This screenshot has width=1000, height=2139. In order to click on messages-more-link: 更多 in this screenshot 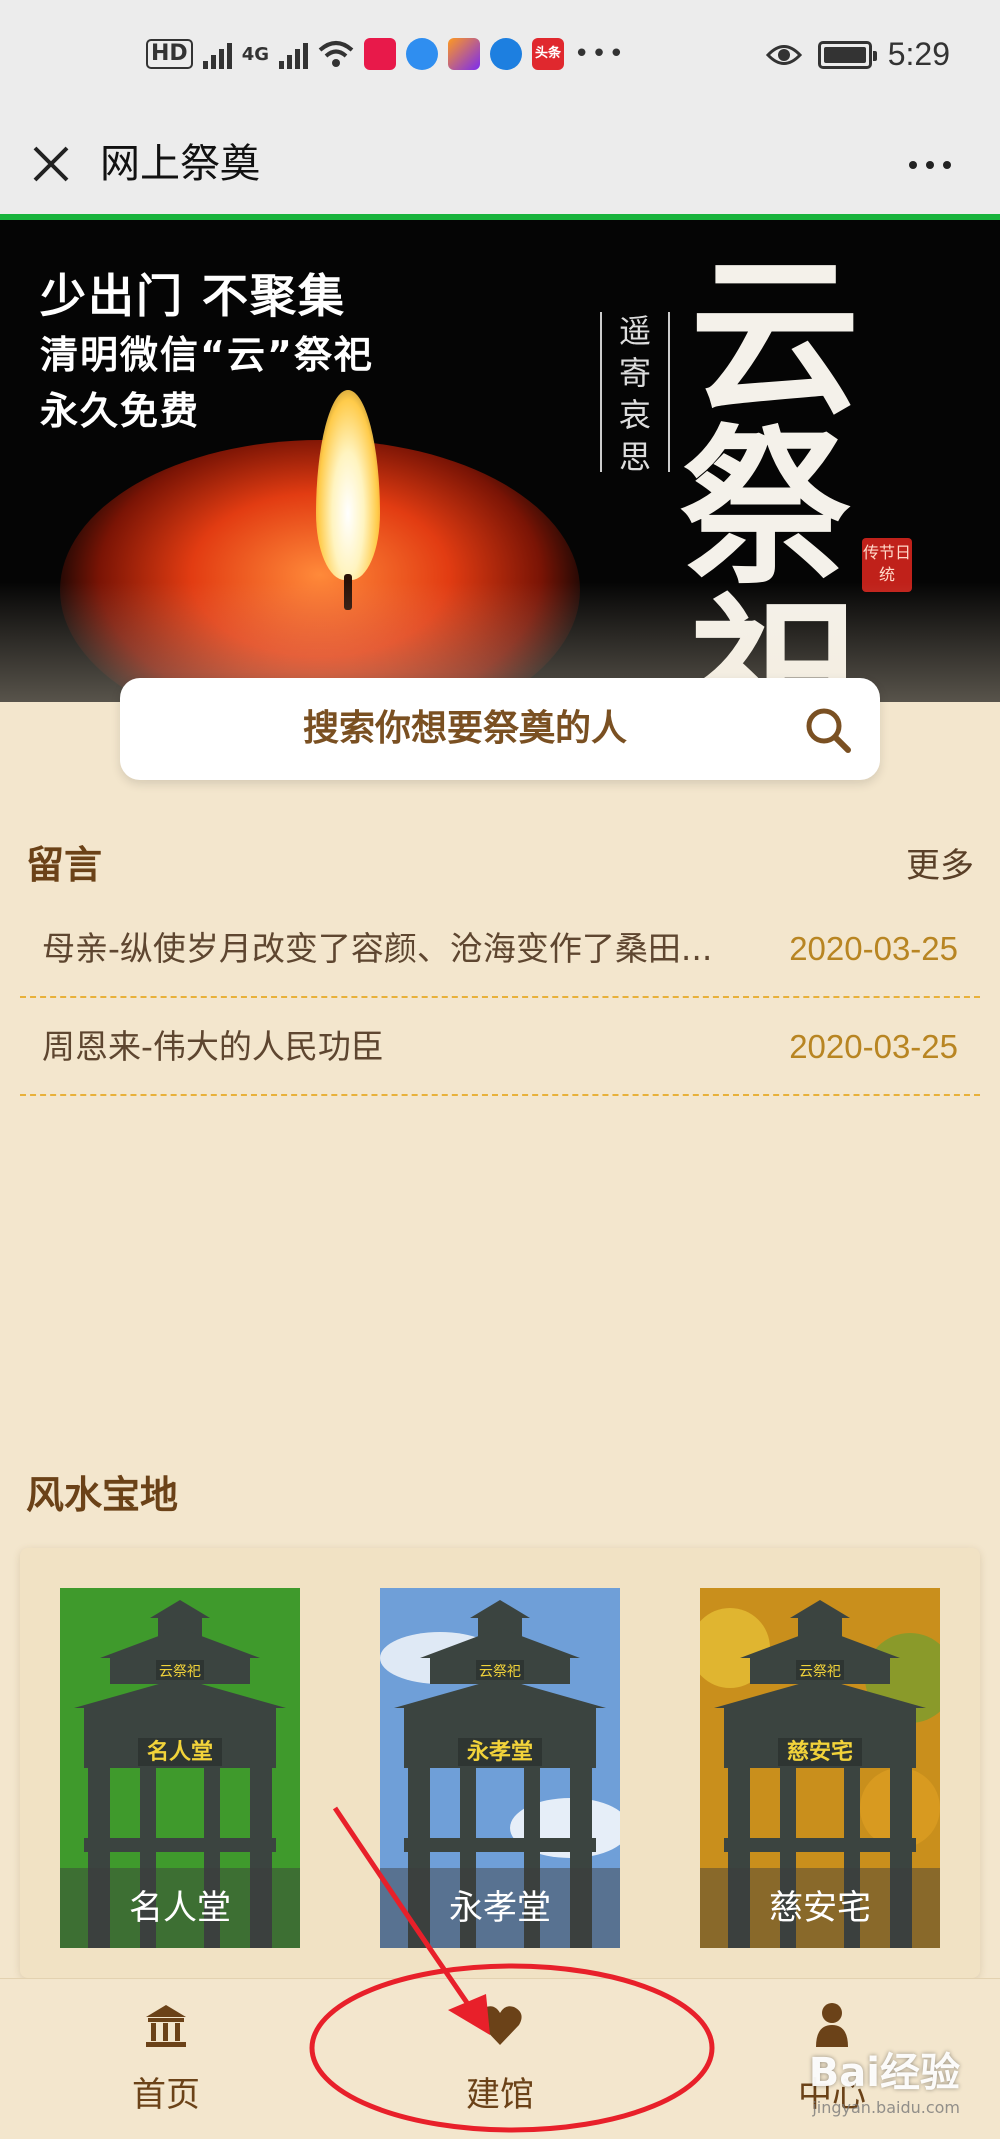, I will do `click(940, 862)`.